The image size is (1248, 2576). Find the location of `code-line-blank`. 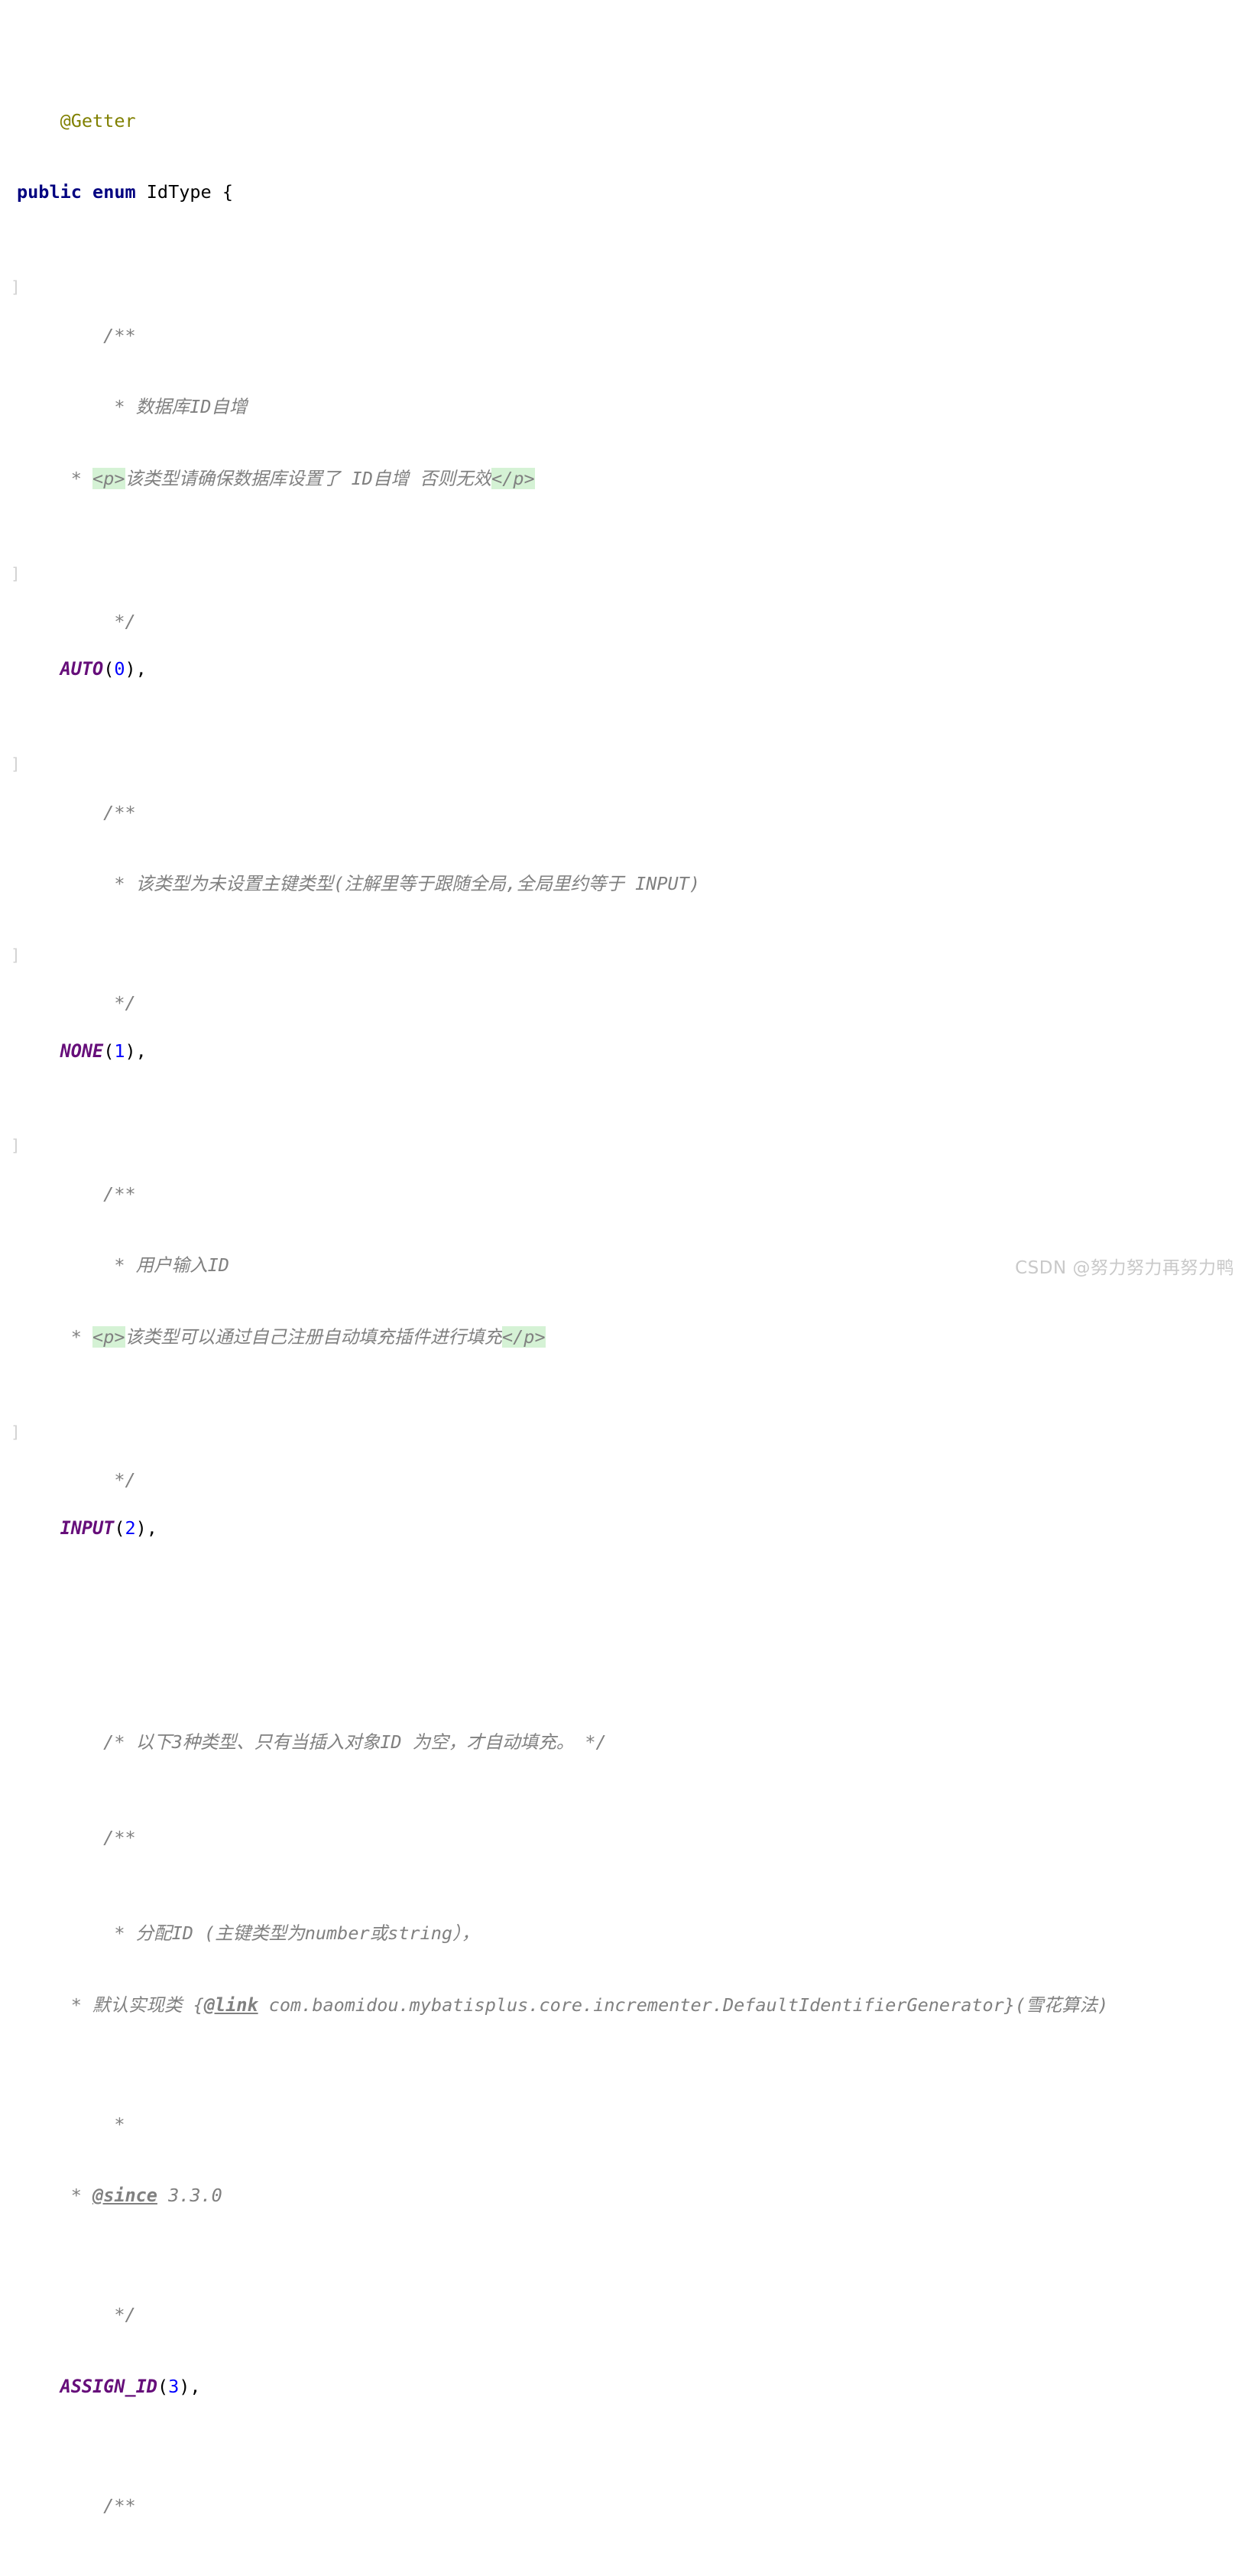

code-line-blank is located at coordinates (624, 1623).